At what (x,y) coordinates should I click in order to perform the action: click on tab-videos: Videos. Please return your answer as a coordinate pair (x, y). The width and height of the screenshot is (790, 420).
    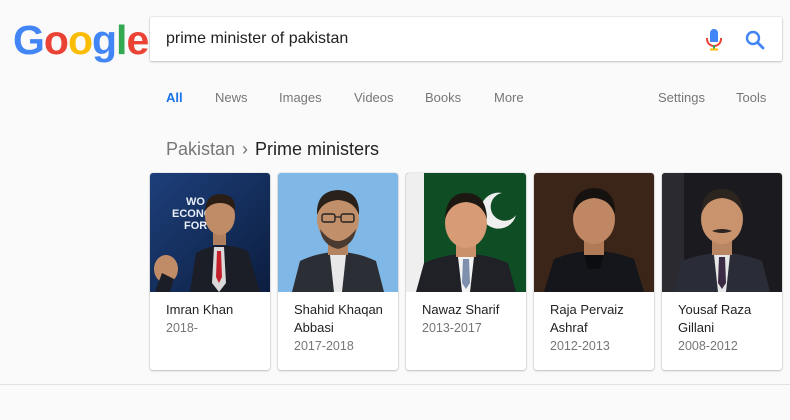
    Looking at the image, I should click on (374, 97).